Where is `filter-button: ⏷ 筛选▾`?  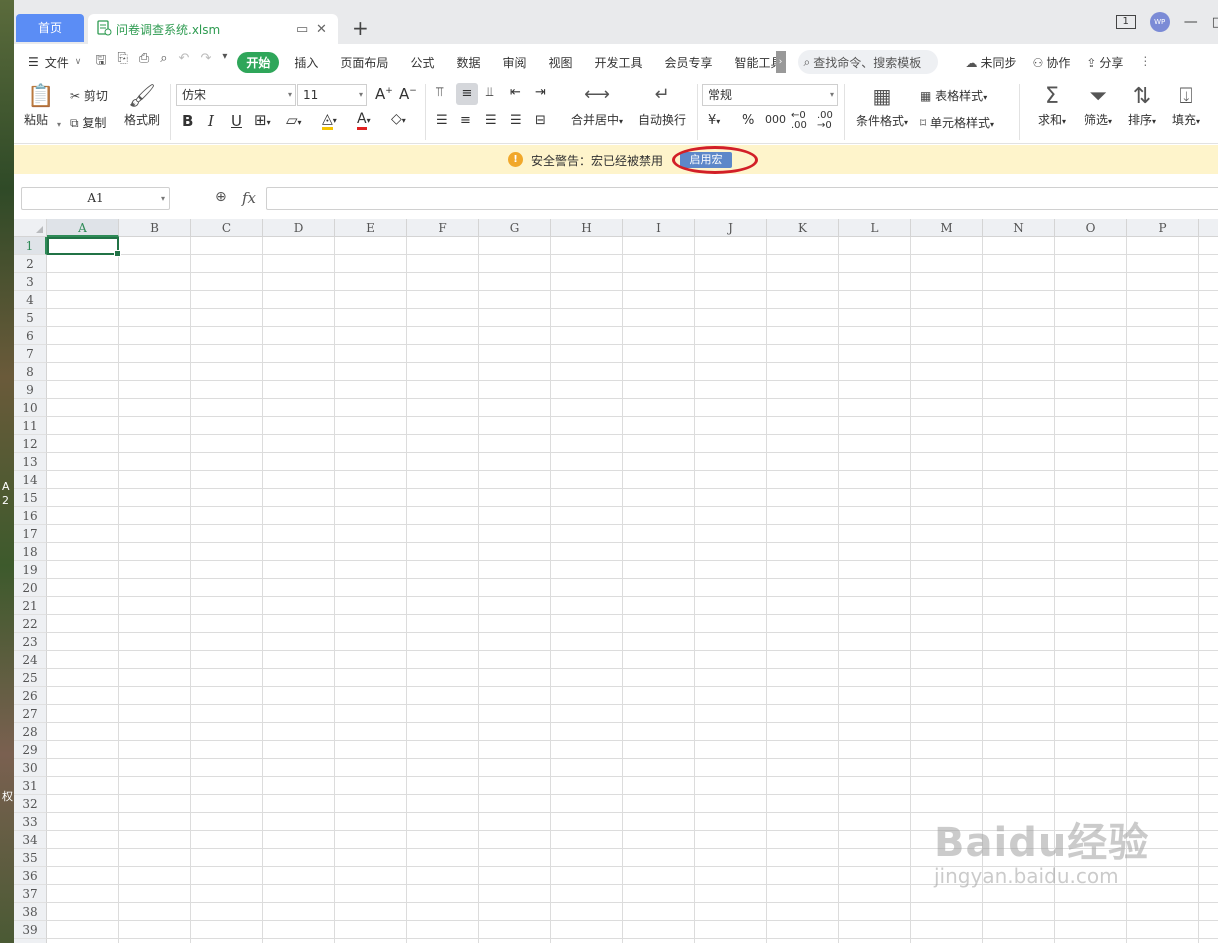 filter-button: ⏷ 筛选▾ is located at coordinates (1098, 106).